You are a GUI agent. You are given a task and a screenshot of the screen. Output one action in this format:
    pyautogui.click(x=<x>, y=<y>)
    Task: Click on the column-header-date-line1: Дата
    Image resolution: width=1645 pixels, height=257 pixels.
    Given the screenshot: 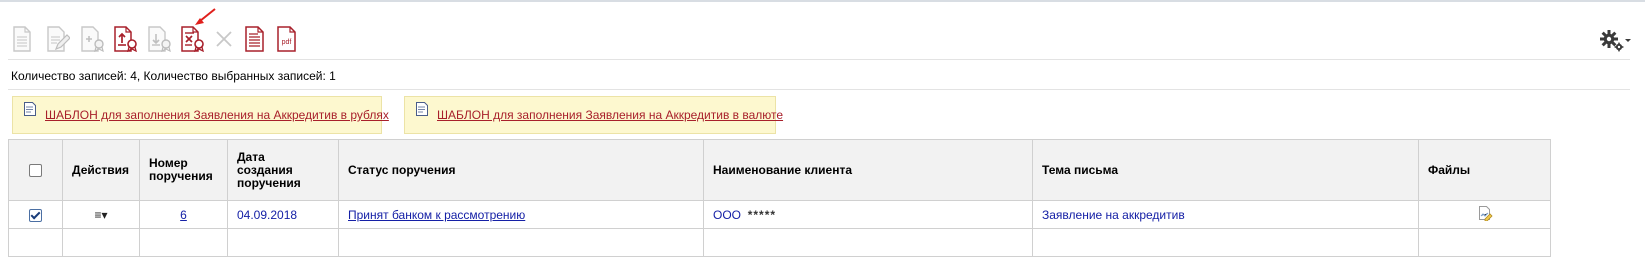 What is the action you would take?
    pyautogui.click(x=251, y=156)
    